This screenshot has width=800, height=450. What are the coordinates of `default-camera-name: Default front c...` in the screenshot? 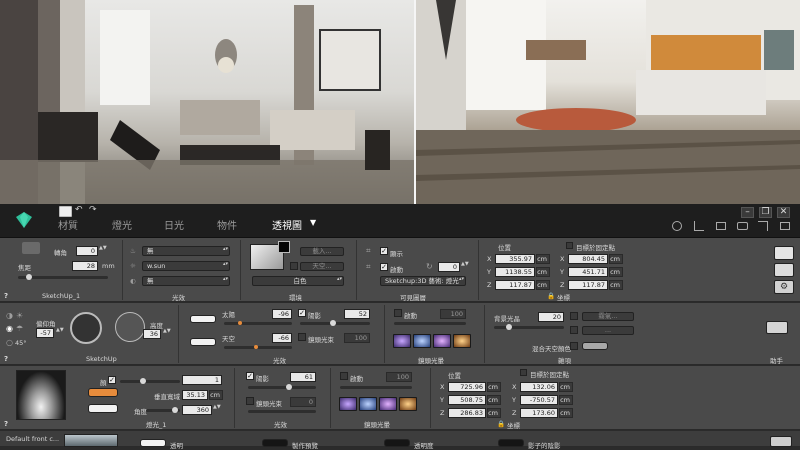 It's located at (32, 439).